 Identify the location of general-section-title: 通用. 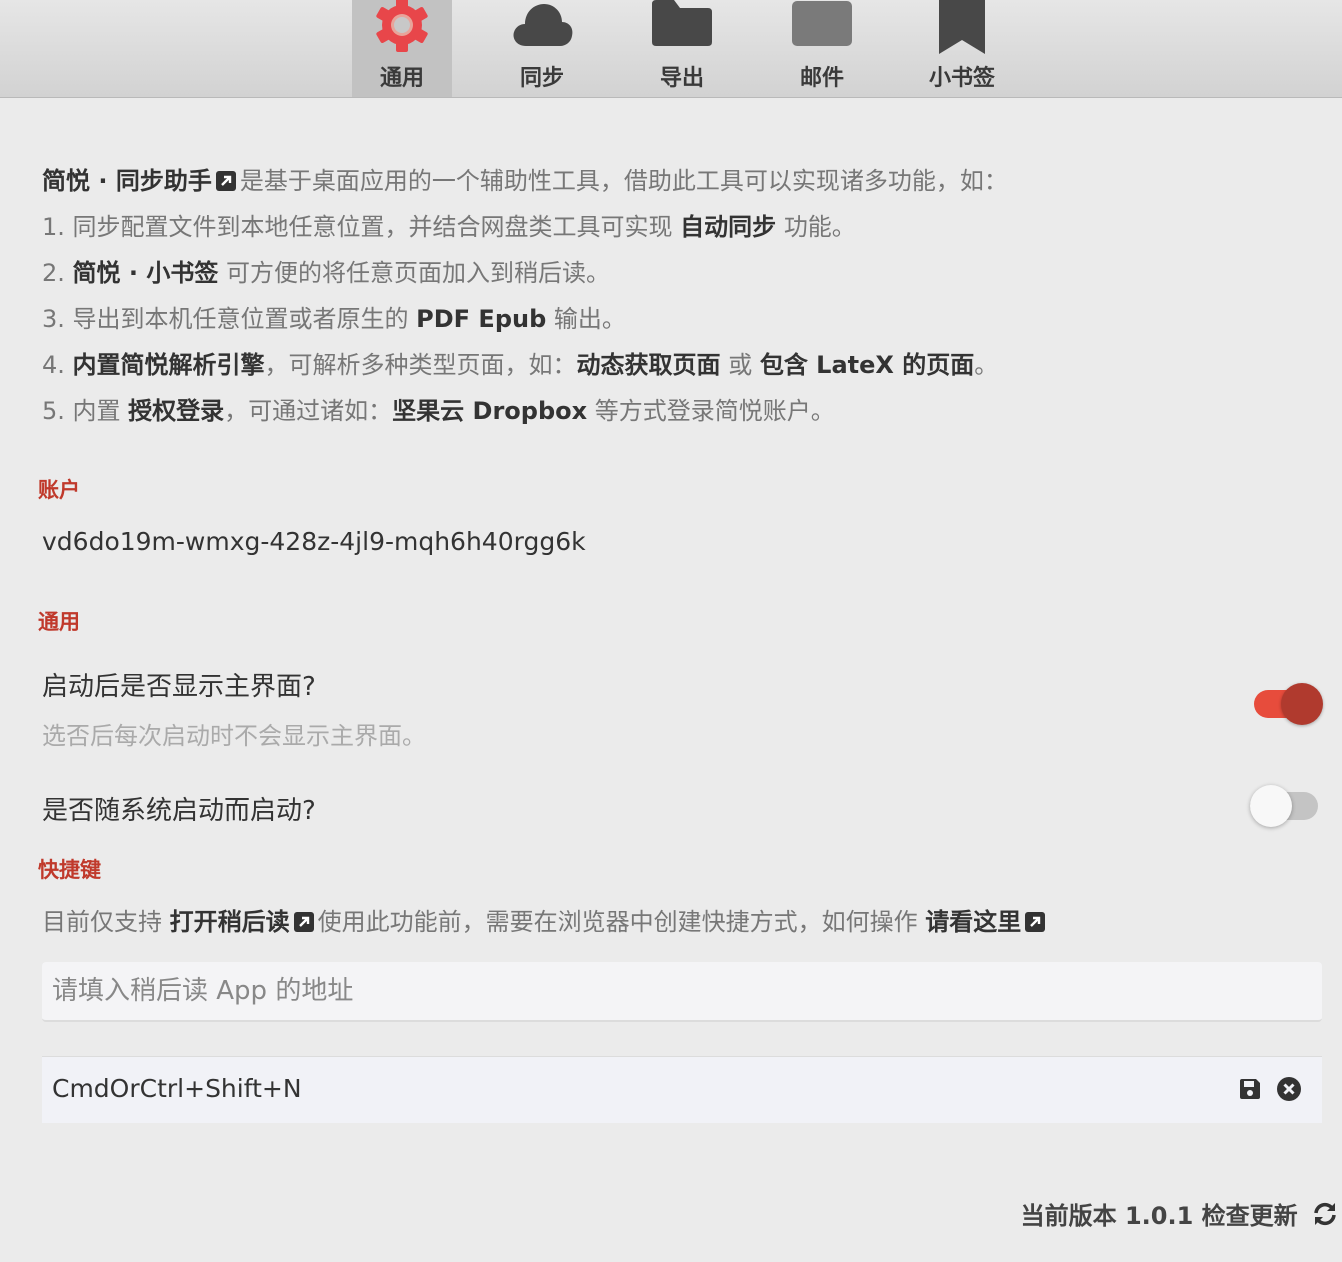
(59, 622).